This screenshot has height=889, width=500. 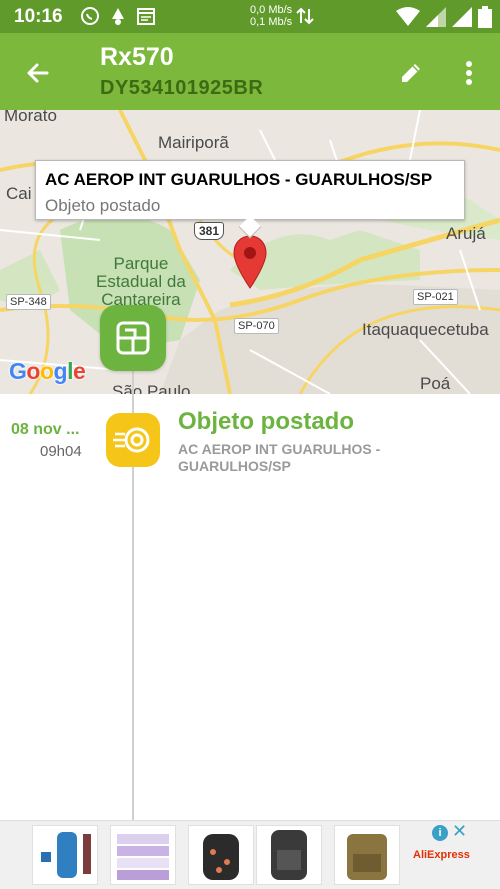 What do you see at coordinates (61, 451) in the screenshot?
I see `event-time: 09h04` at bounding box center [61, 451].